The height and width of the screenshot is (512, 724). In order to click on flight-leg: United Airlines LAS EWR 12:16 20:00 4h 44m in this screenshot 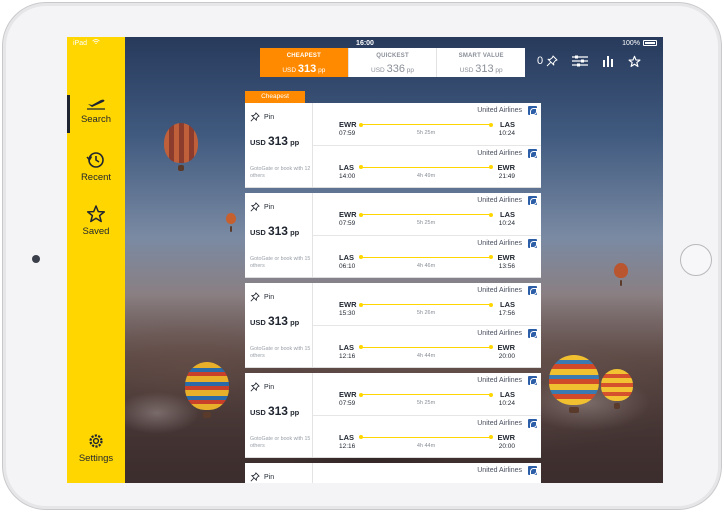, I will do `click(427, 347)`.